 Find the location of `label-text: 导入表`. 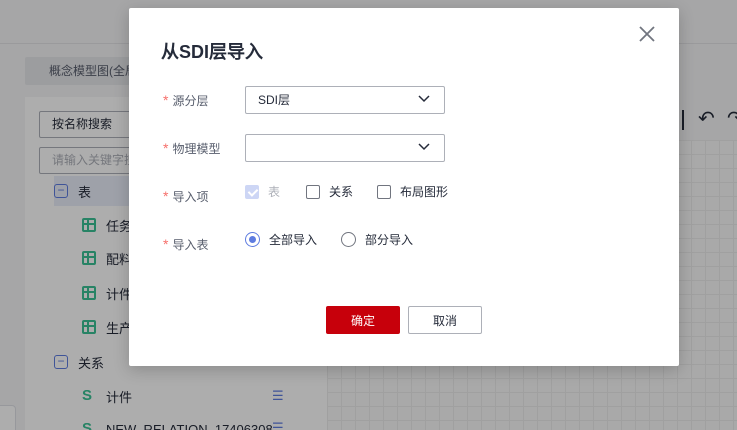

label-text: 导入表 is located at coordinates (190, 245).